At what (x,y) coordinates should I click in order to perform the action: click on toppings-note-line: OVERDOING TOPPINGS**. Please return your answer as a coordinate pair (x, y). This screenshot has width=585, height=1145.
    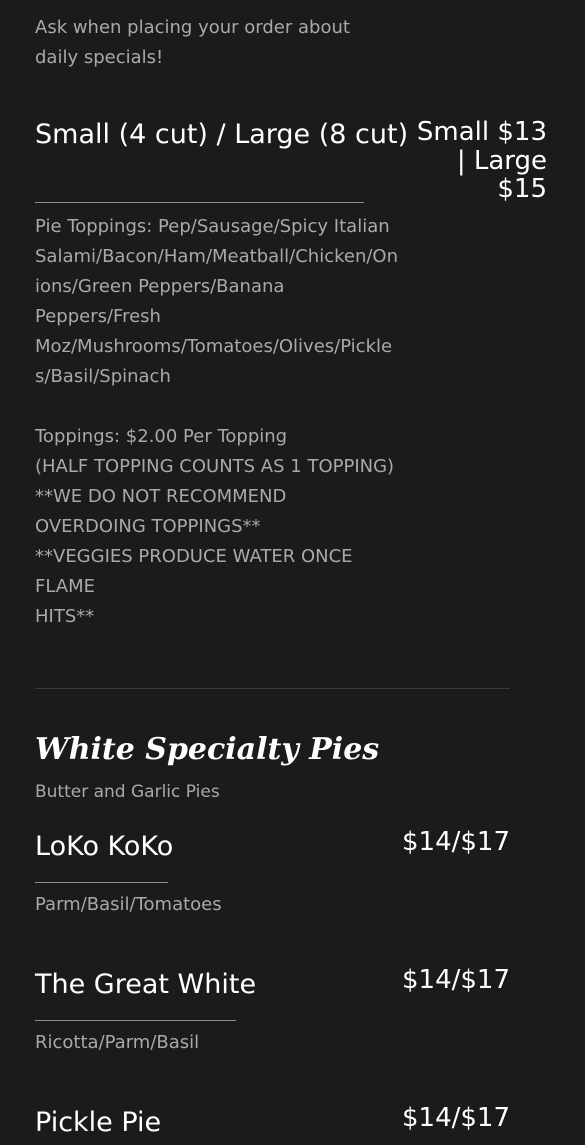
    Looking at the image, I should click on (148, 526).